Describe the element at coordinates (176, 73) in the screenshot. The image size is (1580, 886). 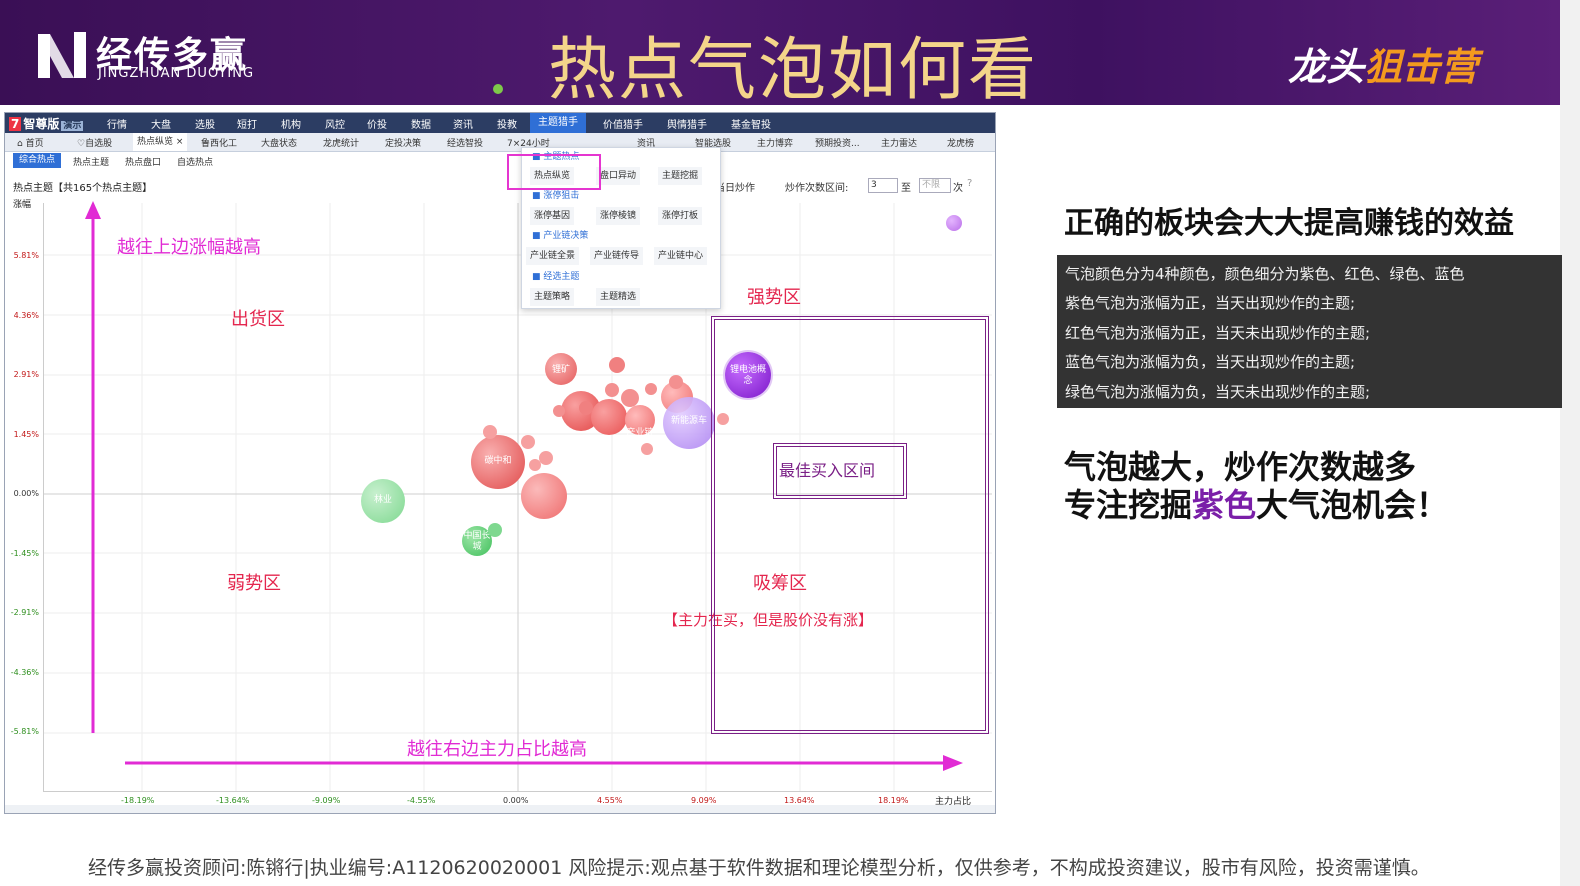
I see `logo-name-en: JINGZHUAN DUOYING` at that location.